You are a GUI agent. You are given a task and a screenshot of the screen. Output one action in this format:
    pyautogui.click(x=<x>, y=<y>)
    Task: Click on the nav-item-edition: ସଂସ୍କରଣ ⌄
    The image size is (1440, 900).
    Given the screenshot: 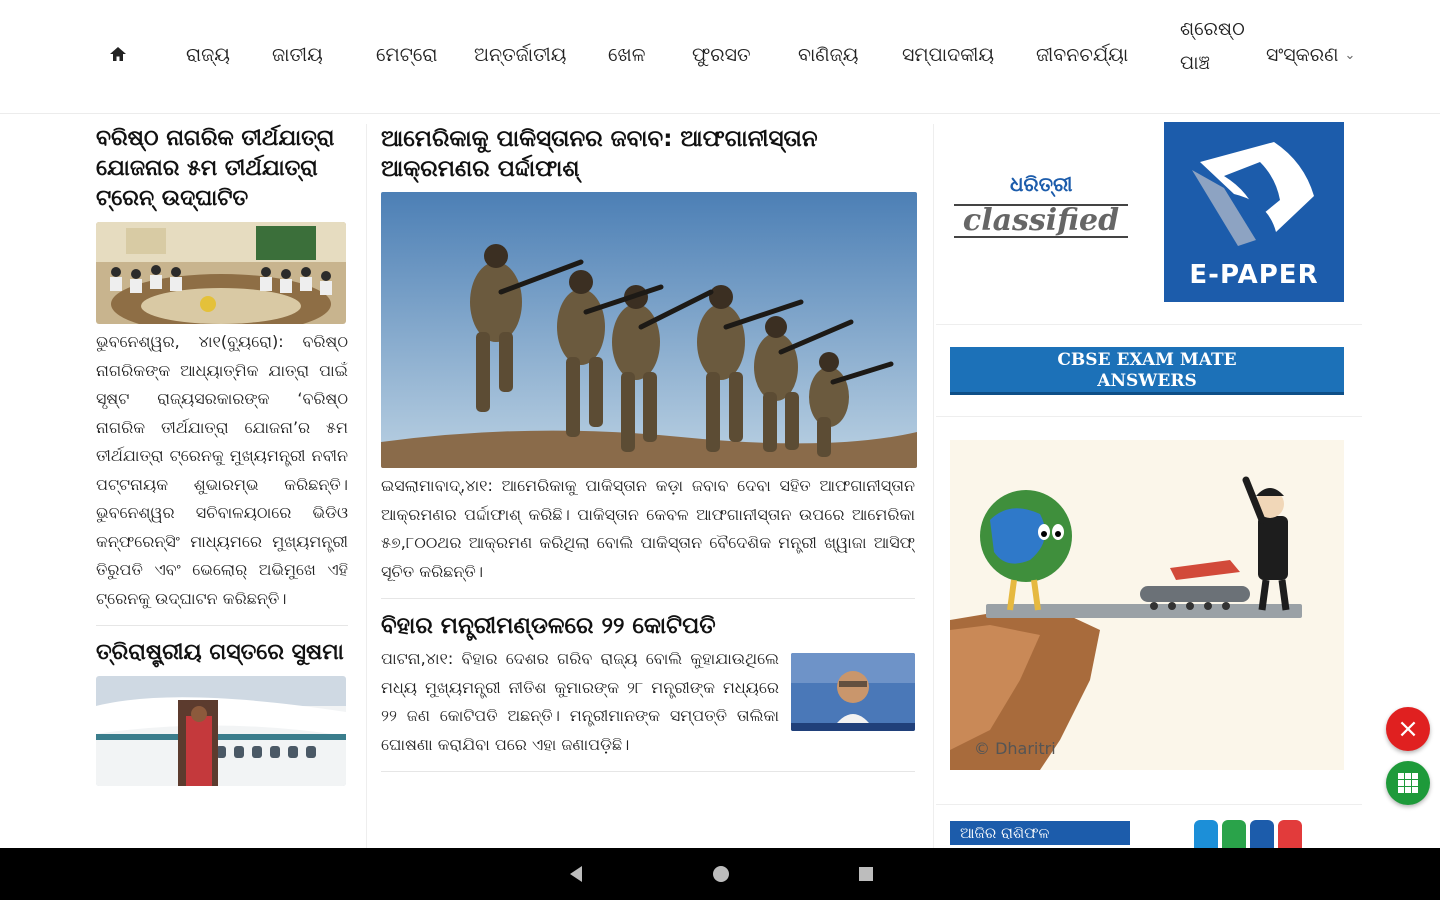 What is the action you would take?
    pyautogui.click(x=1310, y=55)
    